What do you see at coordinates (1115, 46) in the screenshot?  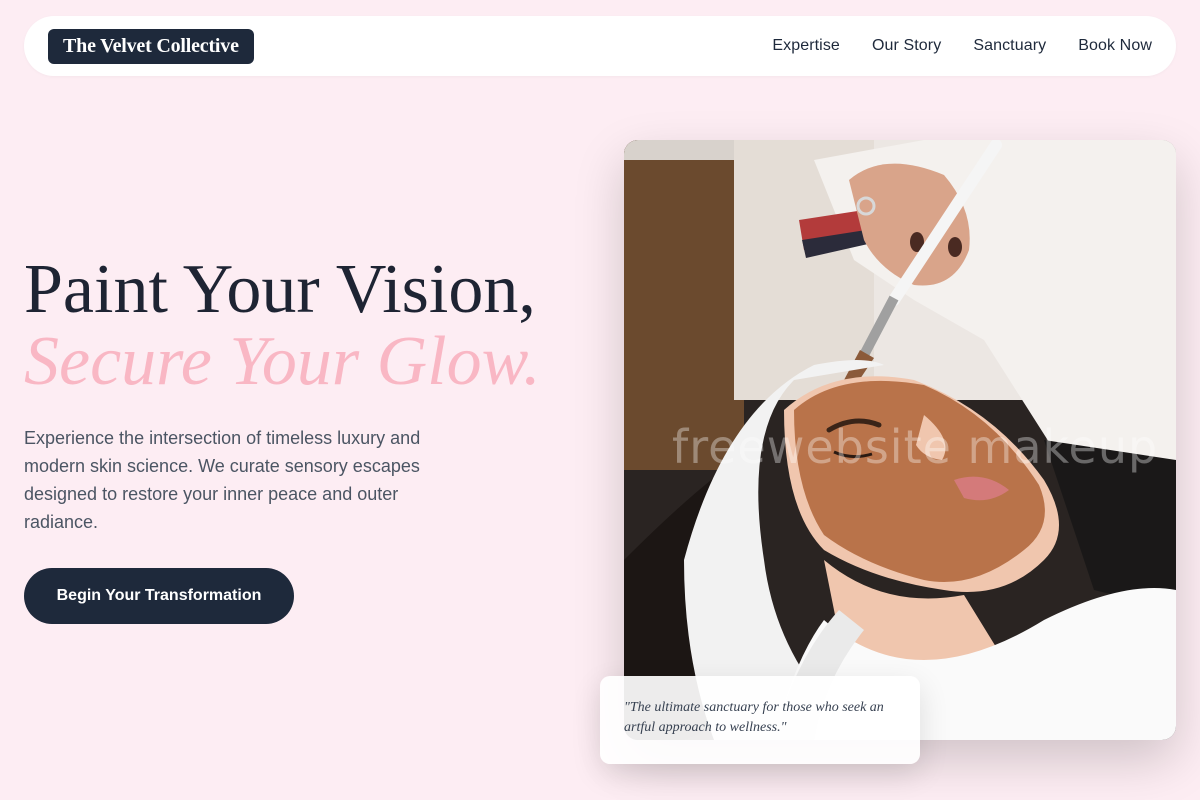 I see `nav-link-book-now: Book Now` at bounding box center [1115, 46].